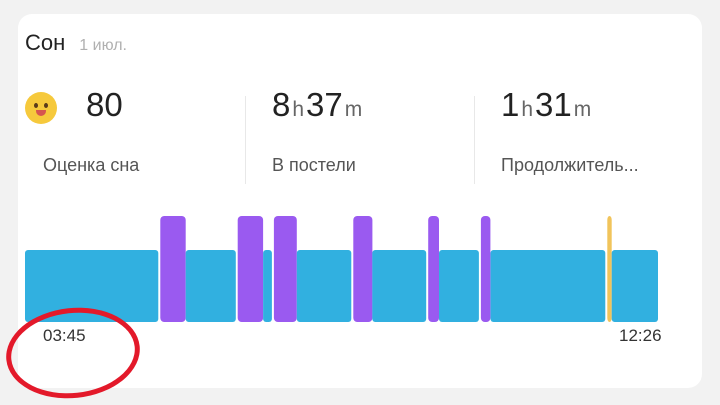 The height and width of the screenshot is (405, 720). What do you see at coordinates (91, 165) in the screenshot?
I see `sleep-score-label: Оценка сна` at bounding box center [91, 165].